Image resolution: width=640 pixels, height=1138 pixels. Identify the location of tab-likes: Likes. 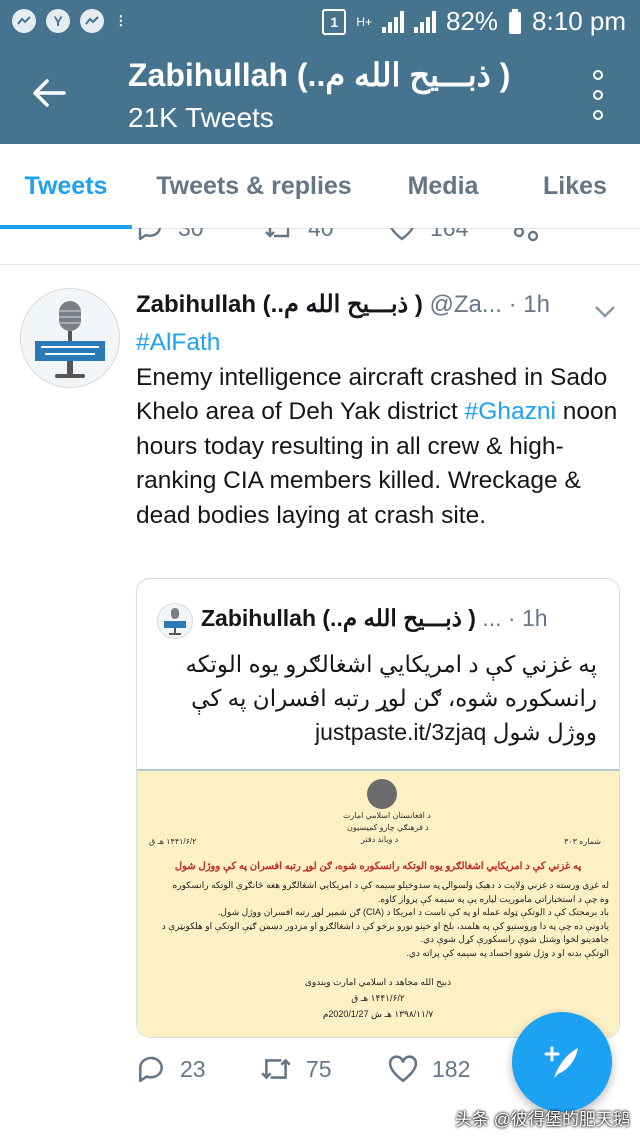
(575, 186).